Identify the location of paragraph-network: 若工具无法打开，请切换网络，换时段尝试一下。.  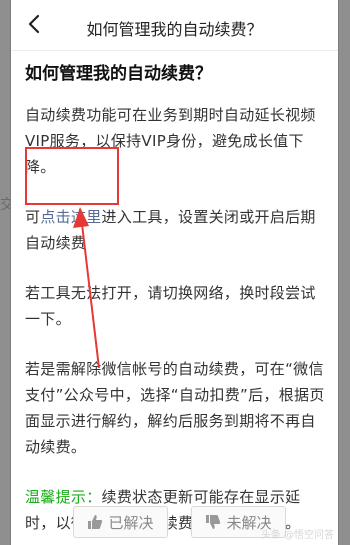
(170, 306).